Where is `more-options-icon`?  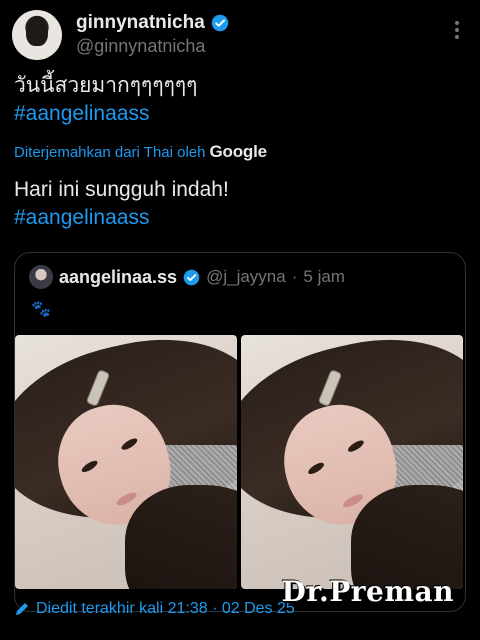 more-options-icon is located at coordinates (457, 30).